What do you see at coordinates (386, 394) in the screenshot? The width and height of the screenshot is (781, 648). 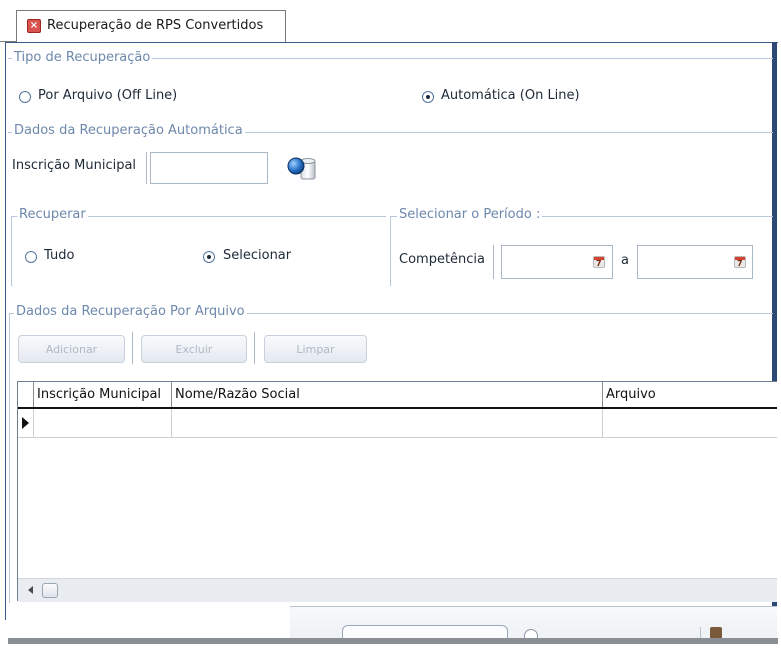 I see `column-nome-razao-social: Nome/Razão Social` at bounding box center [386, 394].